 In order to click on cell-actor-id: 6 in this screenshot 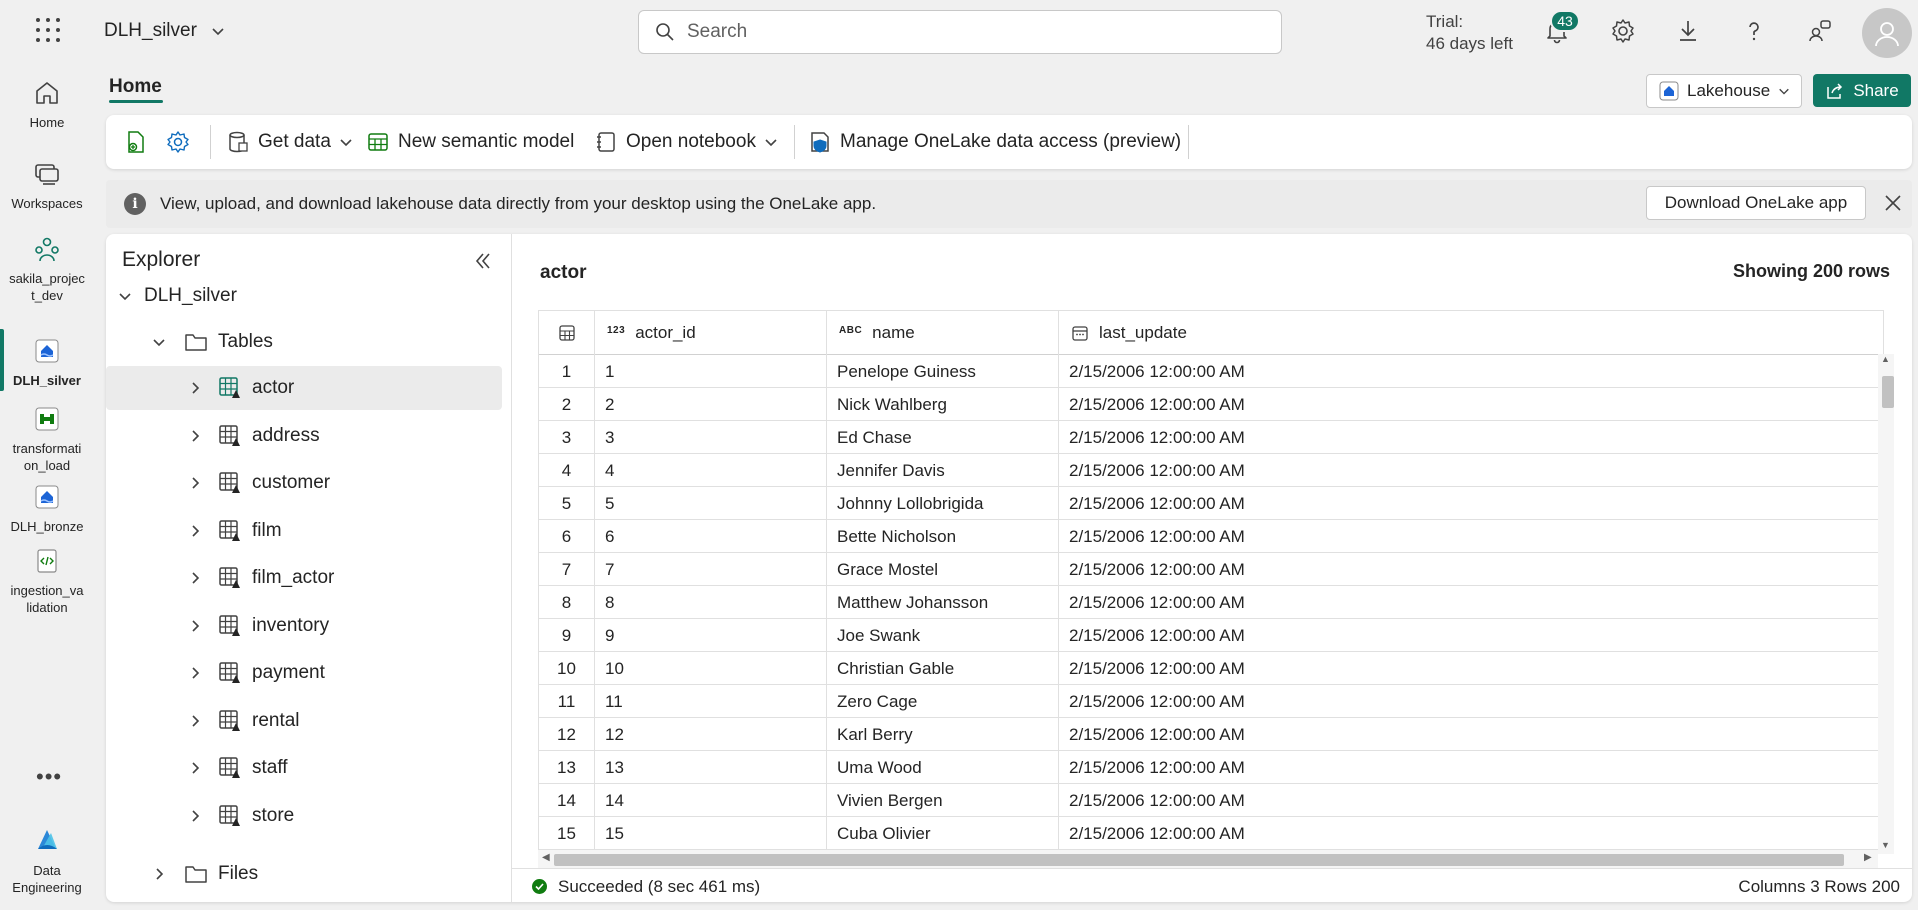, I will do `click(711, 536)`.